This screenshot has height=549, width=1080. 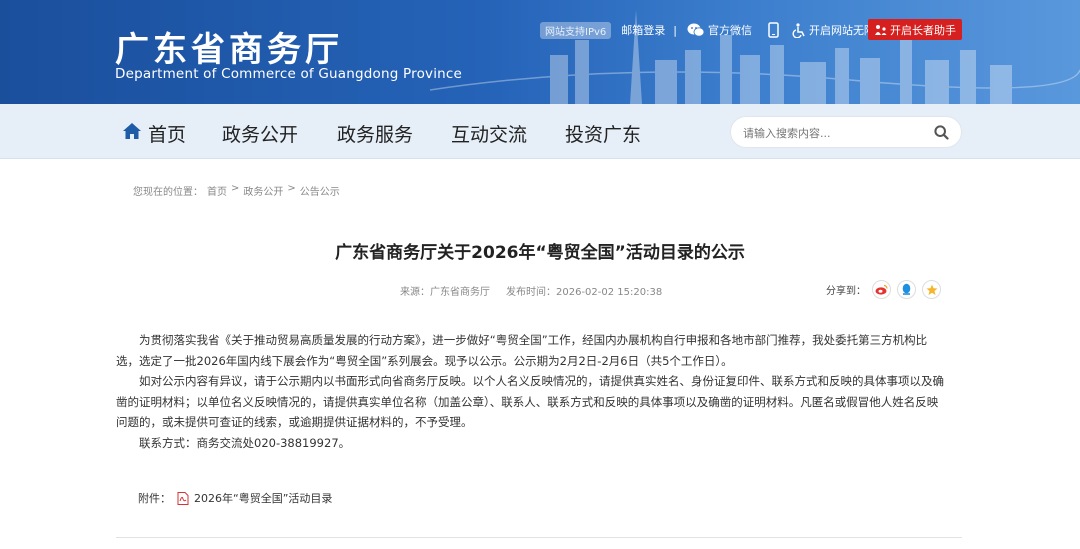 I want to click on article-contact: 联系方式：商务交流处020-38819927。, so click(x=245, y=442).